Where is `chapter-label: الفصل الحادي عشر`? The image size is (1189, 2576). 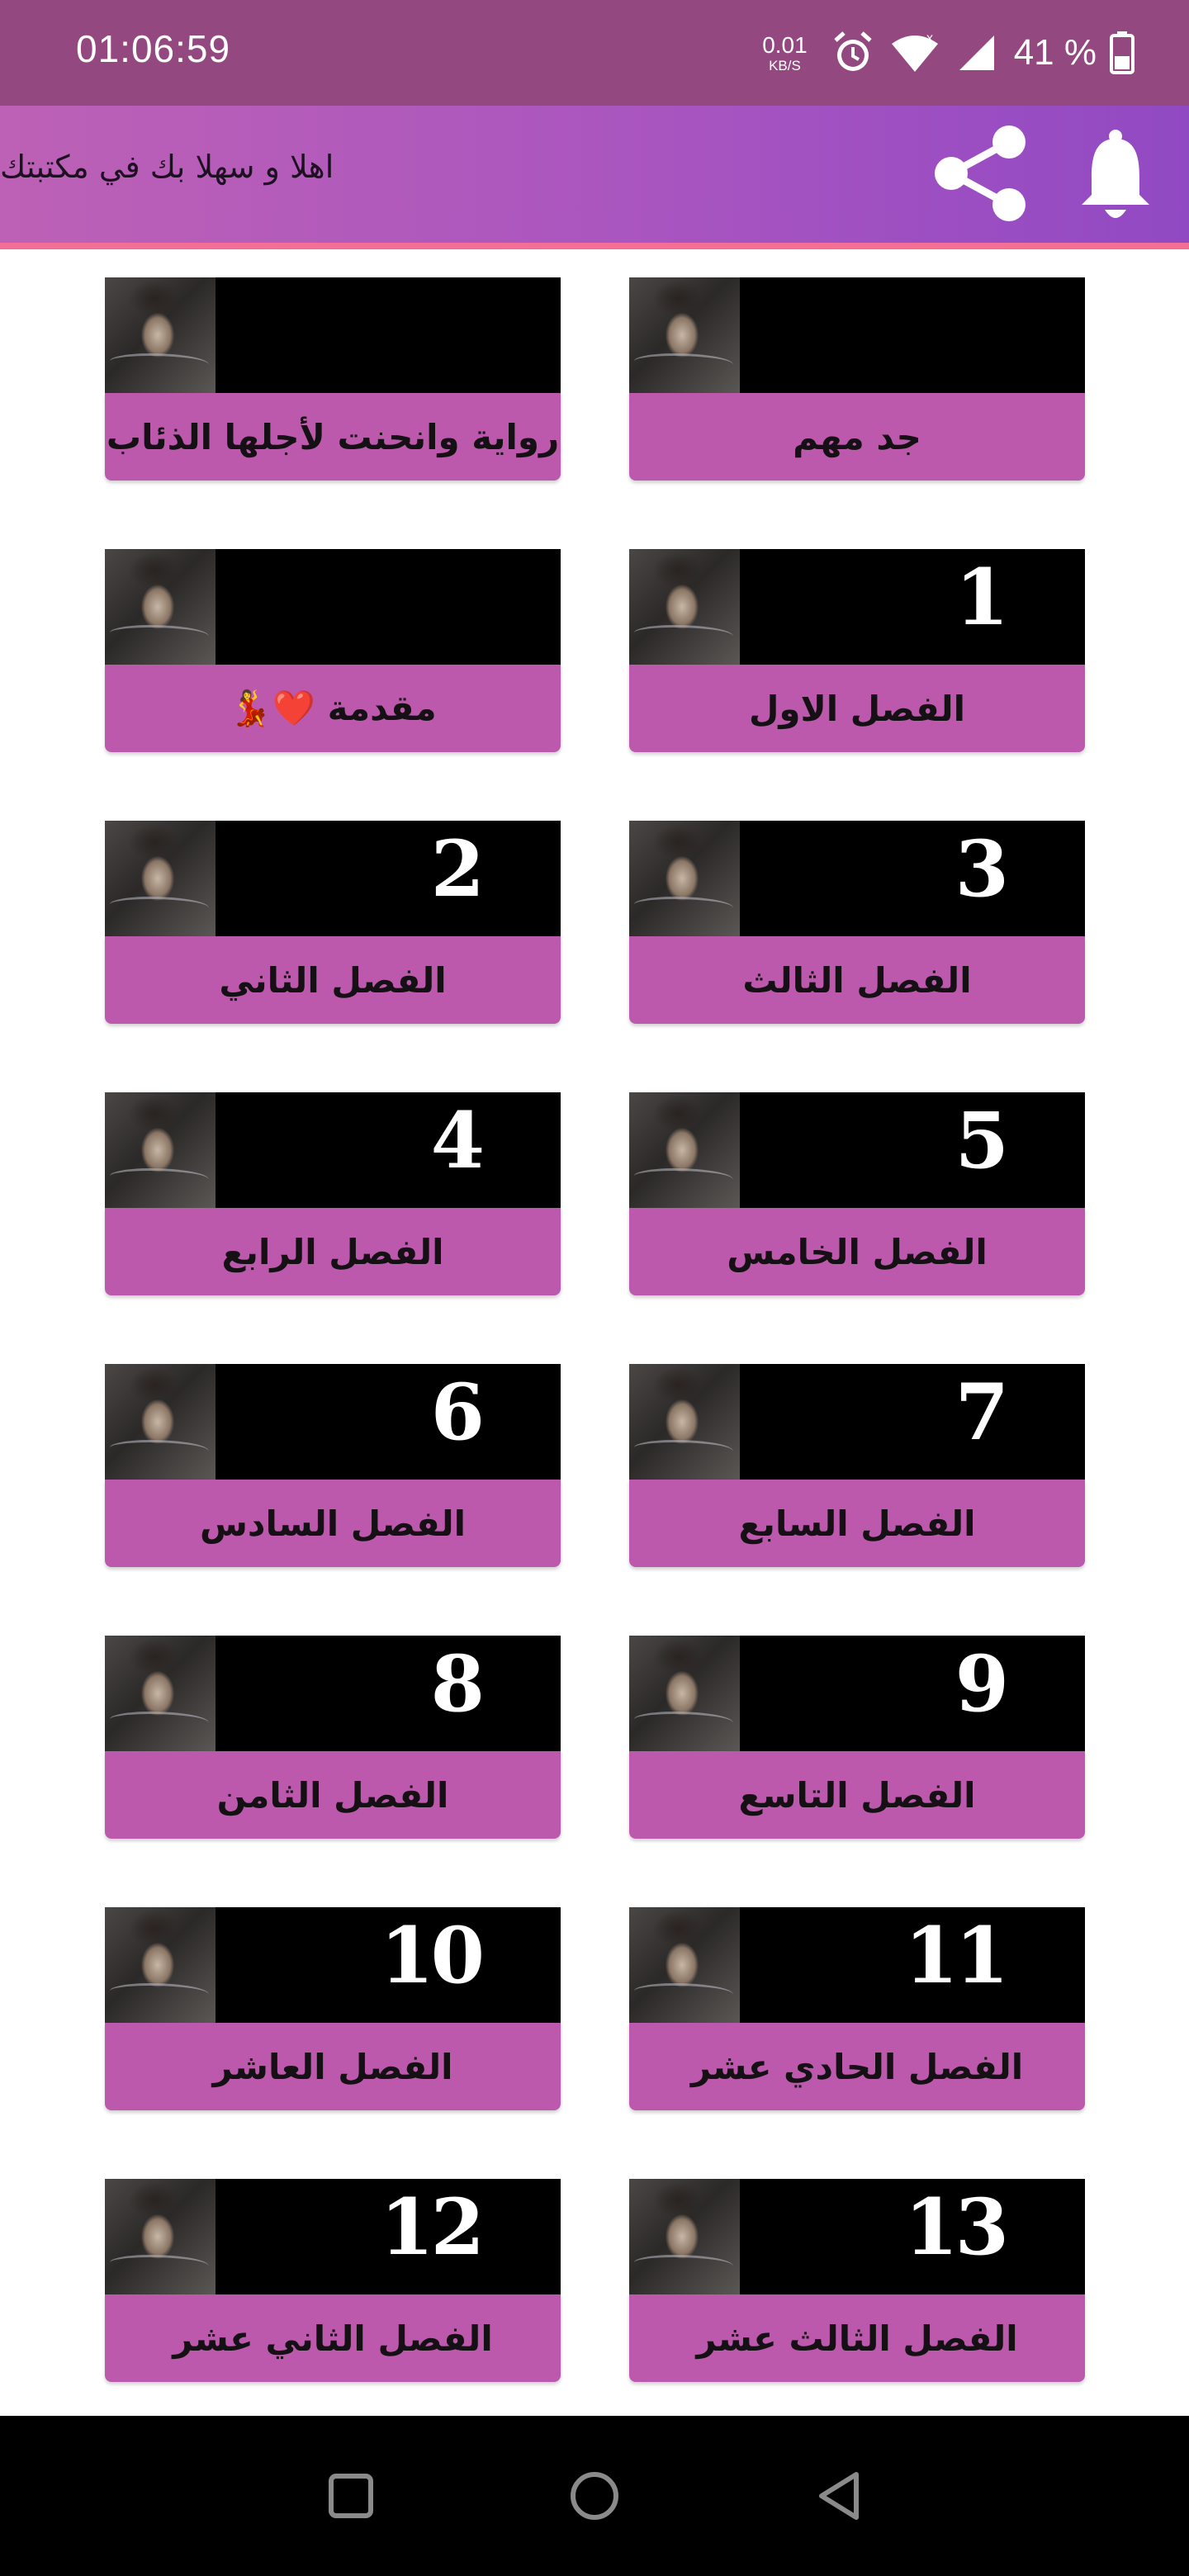
chapter-label: الفصل الحادي عشر is located at coordinates (857, 2066).